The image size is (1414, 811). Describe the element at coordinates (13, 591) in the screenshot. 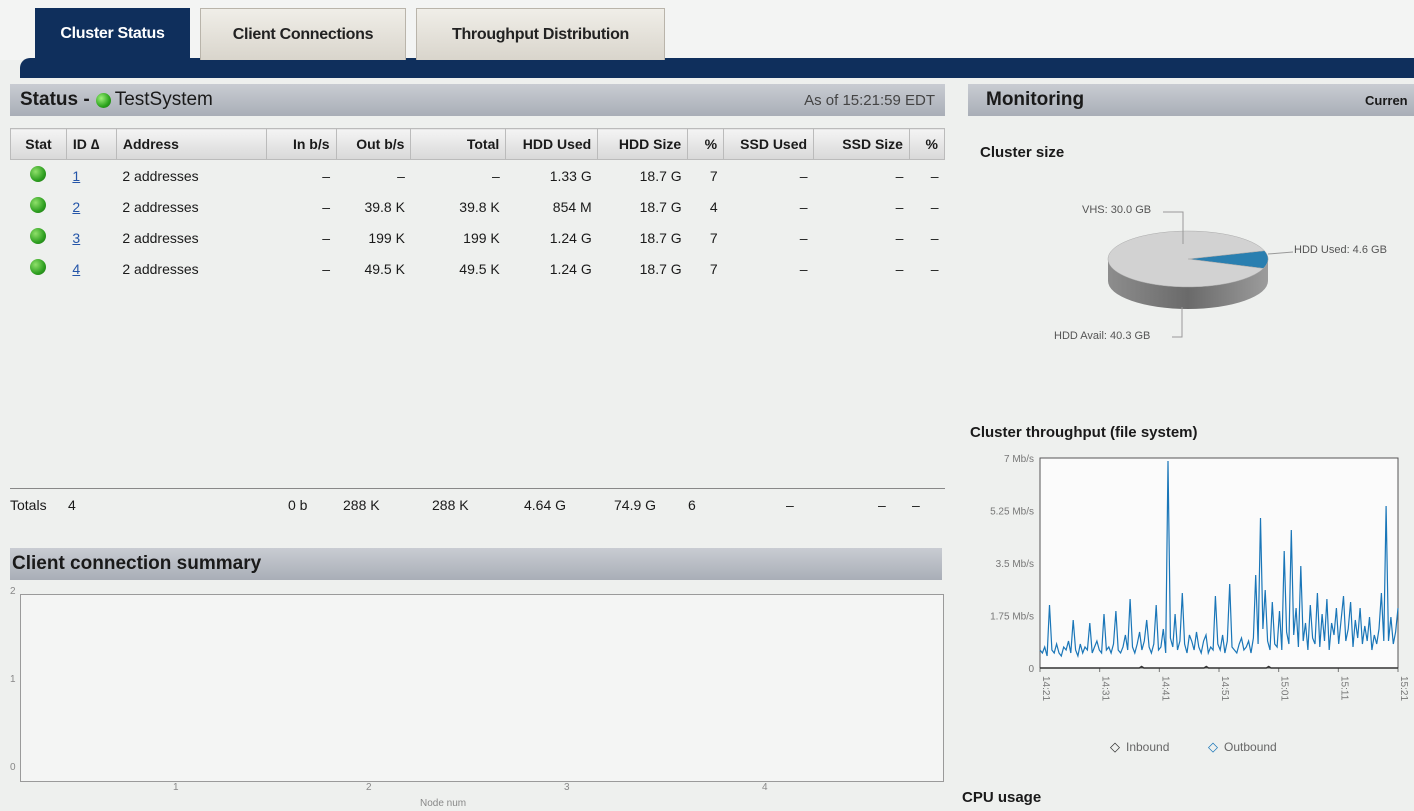

I see `client-y-tick: 2` at that location.